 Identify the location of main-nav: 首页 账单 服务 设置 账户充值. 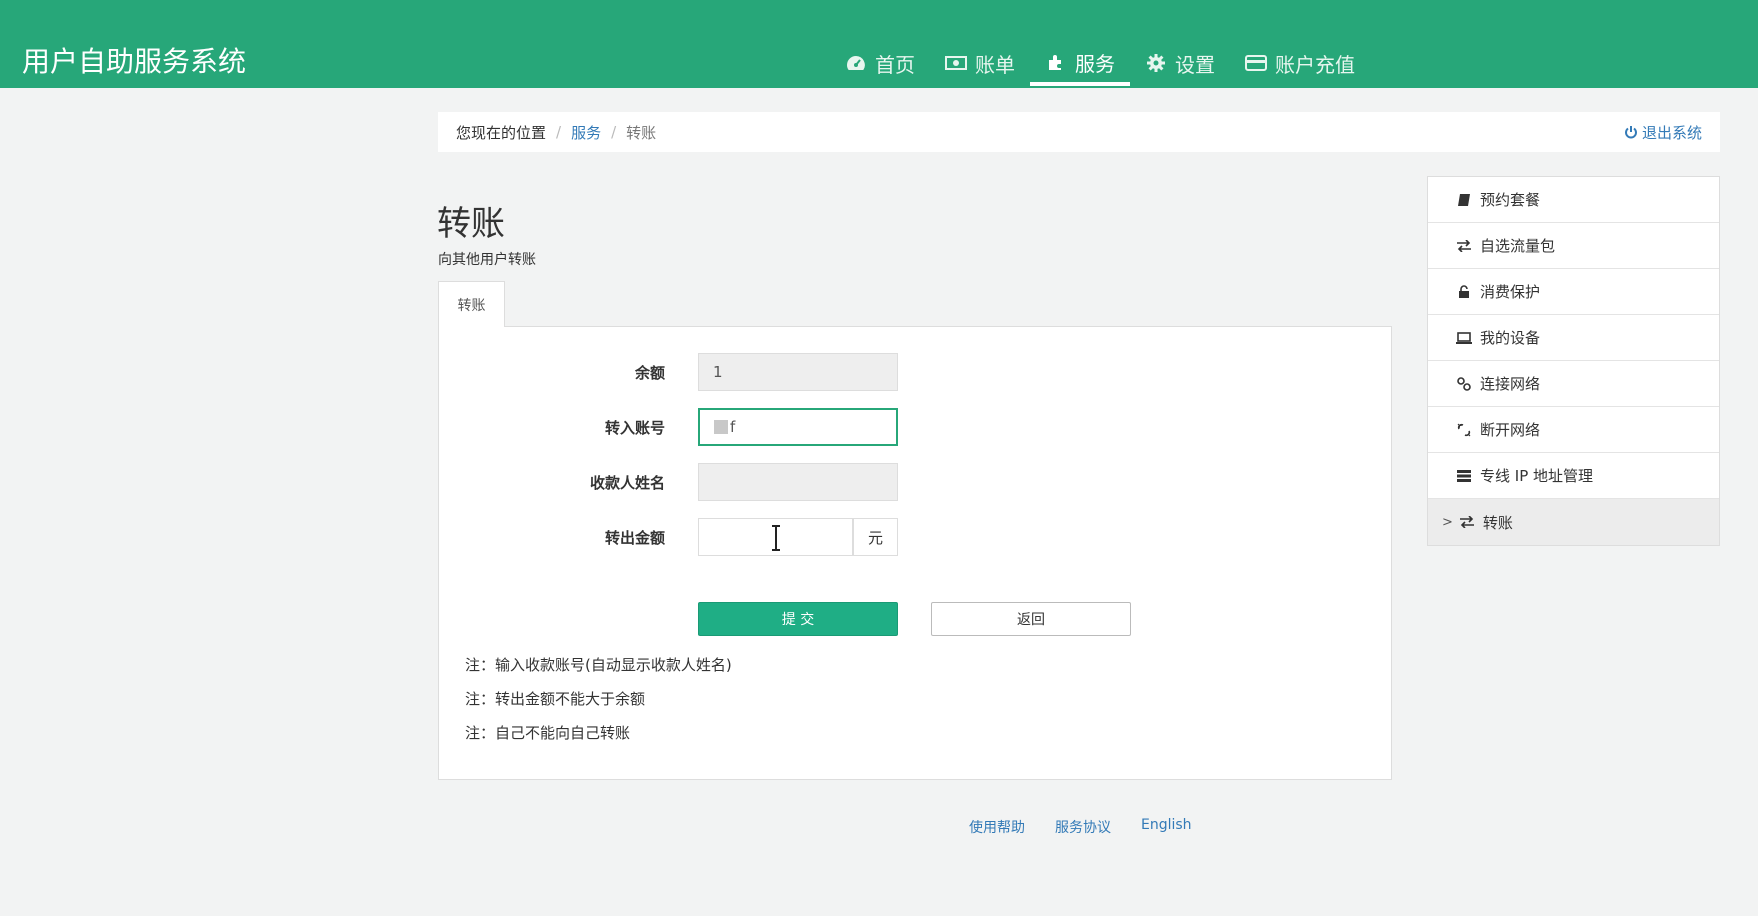
(1100, 65).